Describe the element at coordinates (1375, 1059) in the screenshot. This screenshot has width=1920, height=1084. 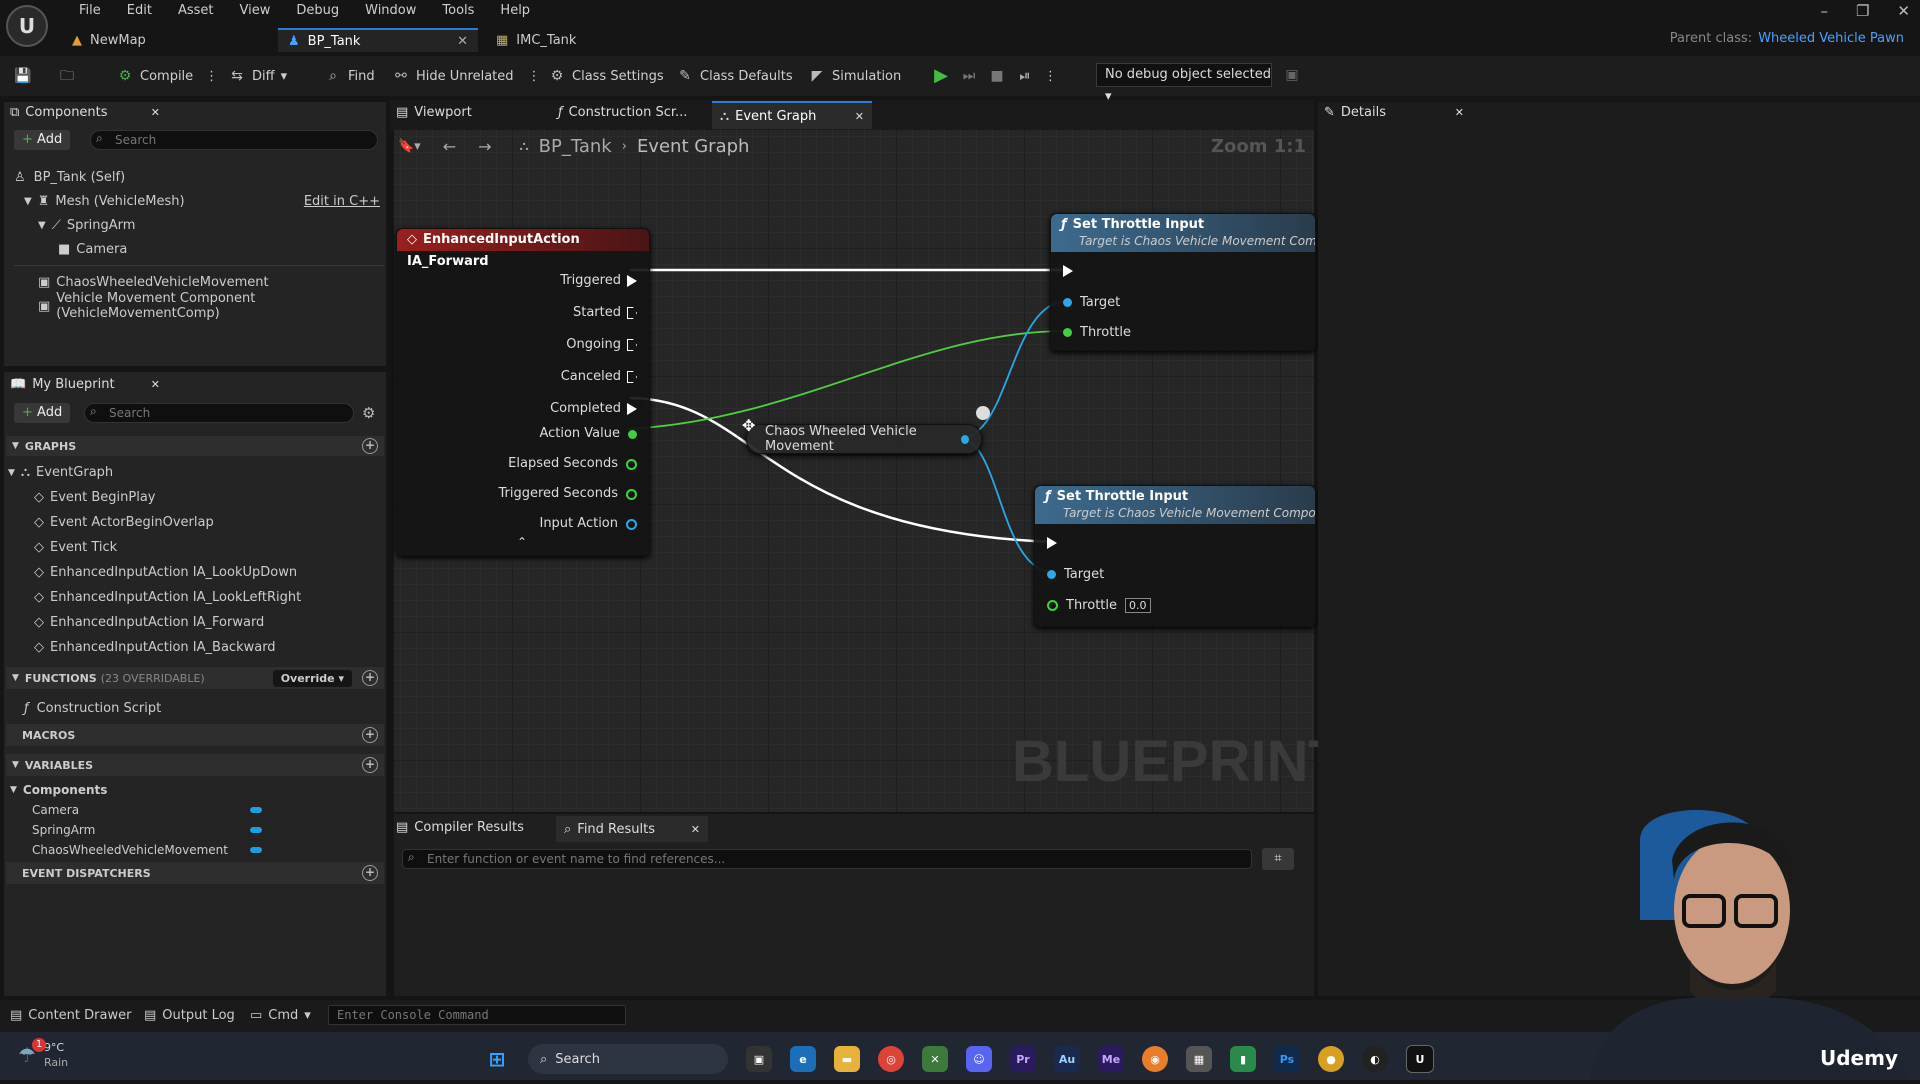
I see `obs-icon: ◐` at that location.